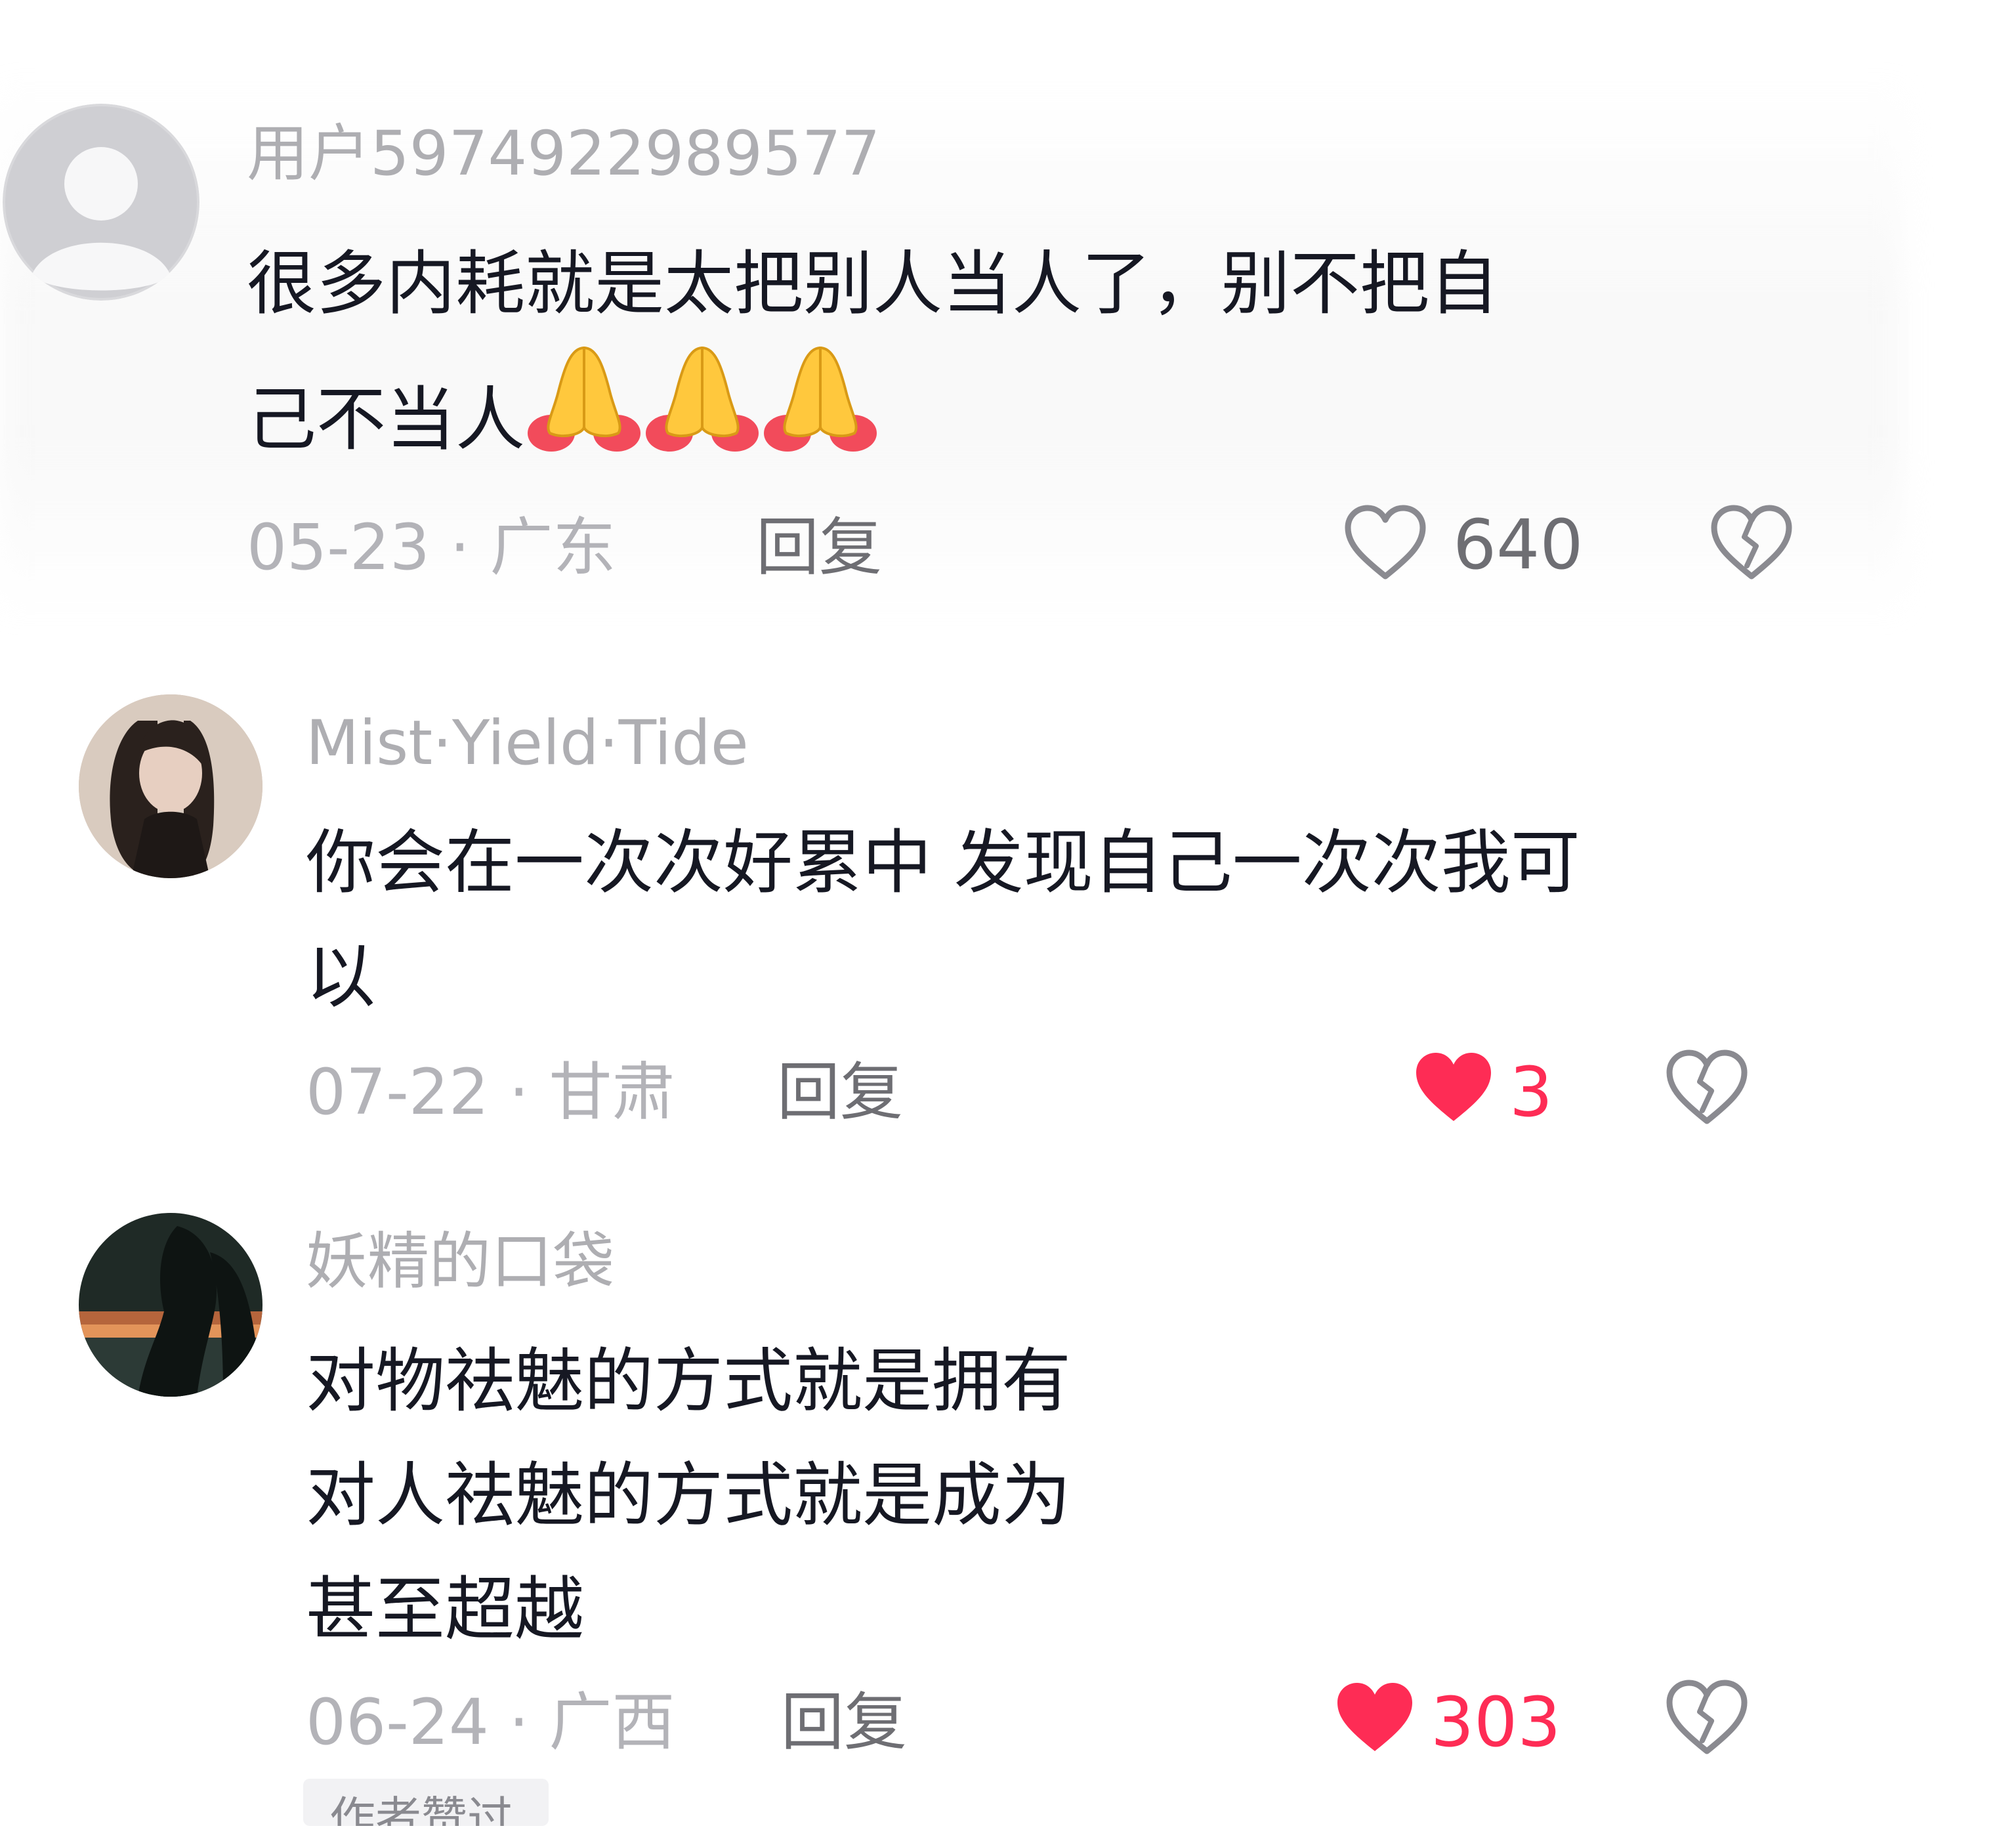 This screenshot has height=1843, width=2016. I want to click on comment-meta: 05-23 · 广东, so click(431, 547).